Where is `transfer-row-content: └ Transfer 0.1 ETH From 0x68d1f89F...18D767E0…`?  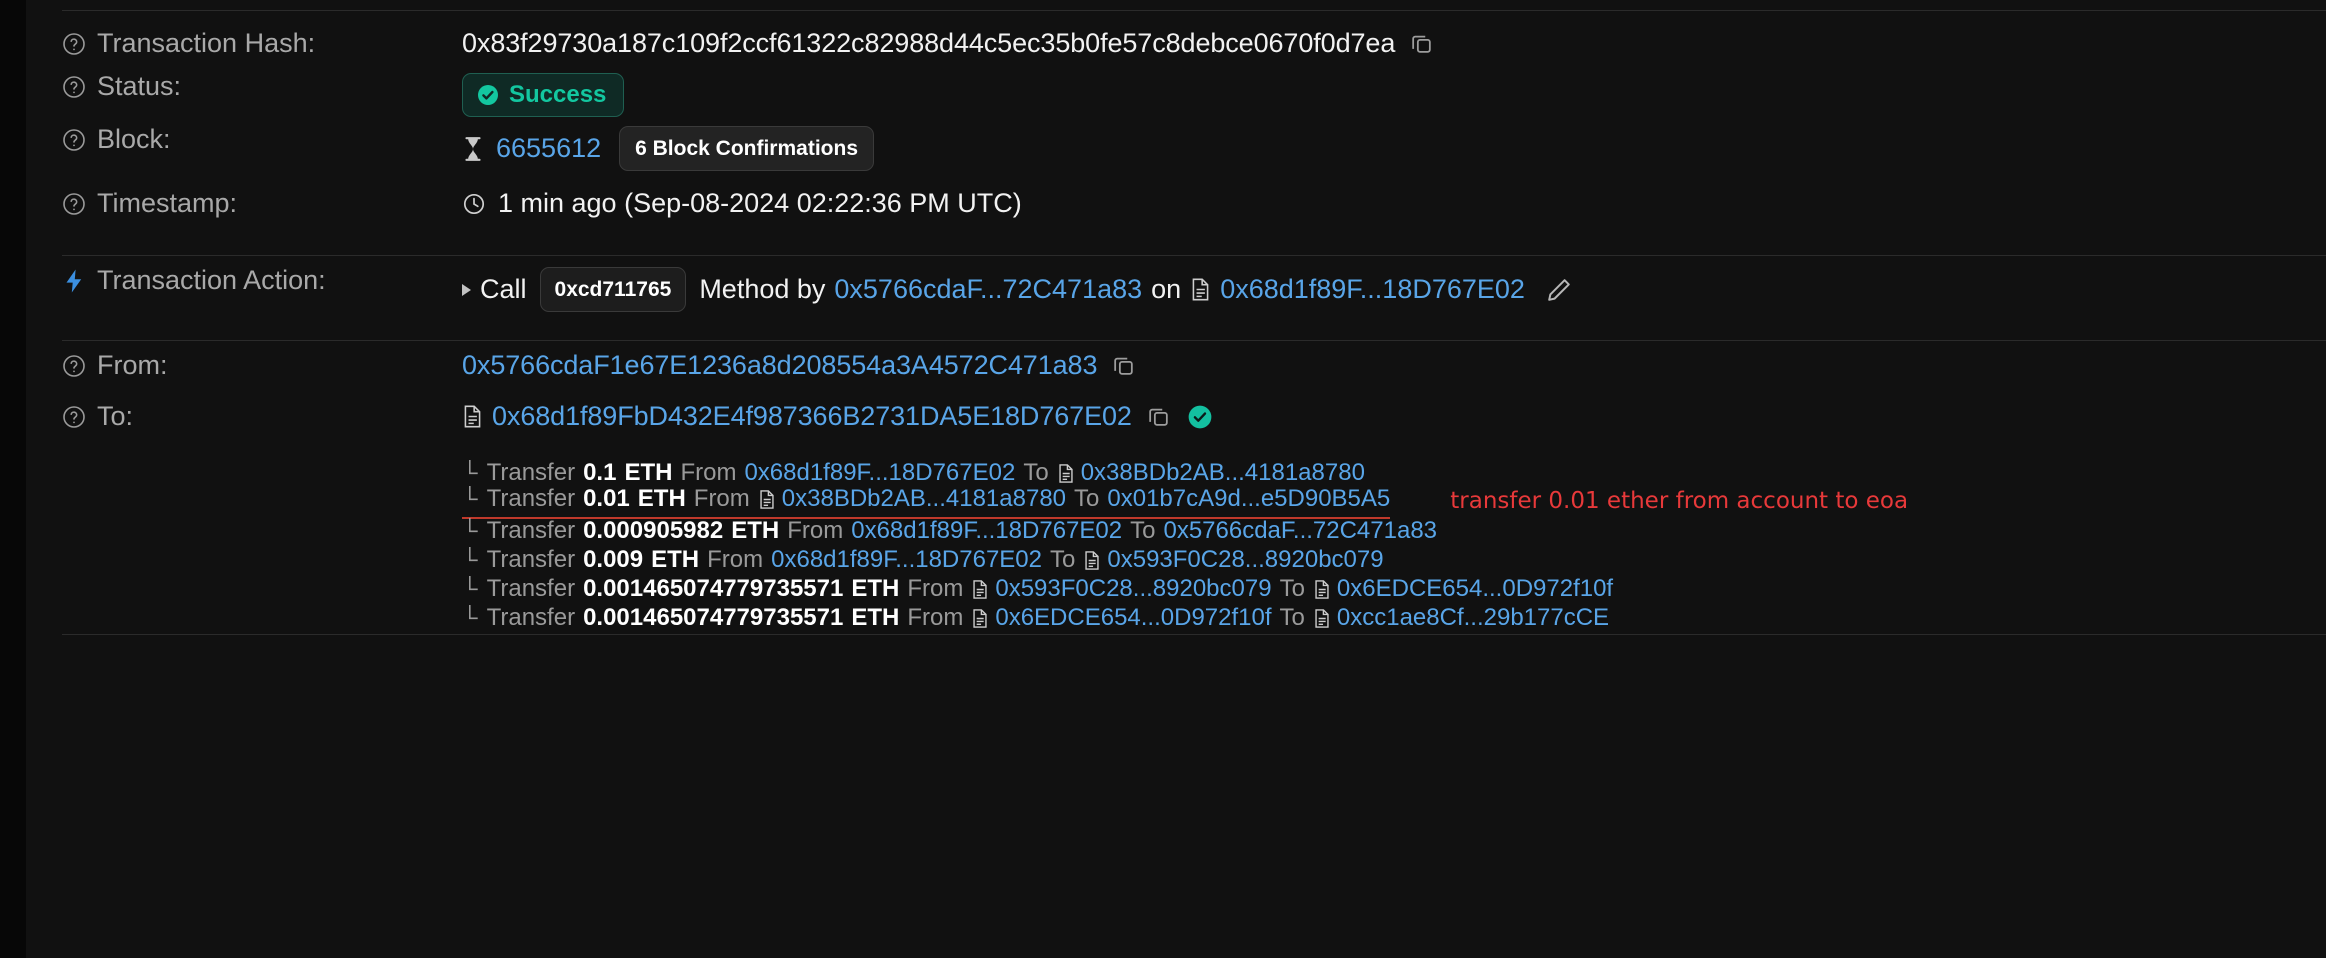 transfer-row-content: └ Transfer 0.1 ETH From 0x68d1f89F...18D767E0… is located at coordinates (913, 472).